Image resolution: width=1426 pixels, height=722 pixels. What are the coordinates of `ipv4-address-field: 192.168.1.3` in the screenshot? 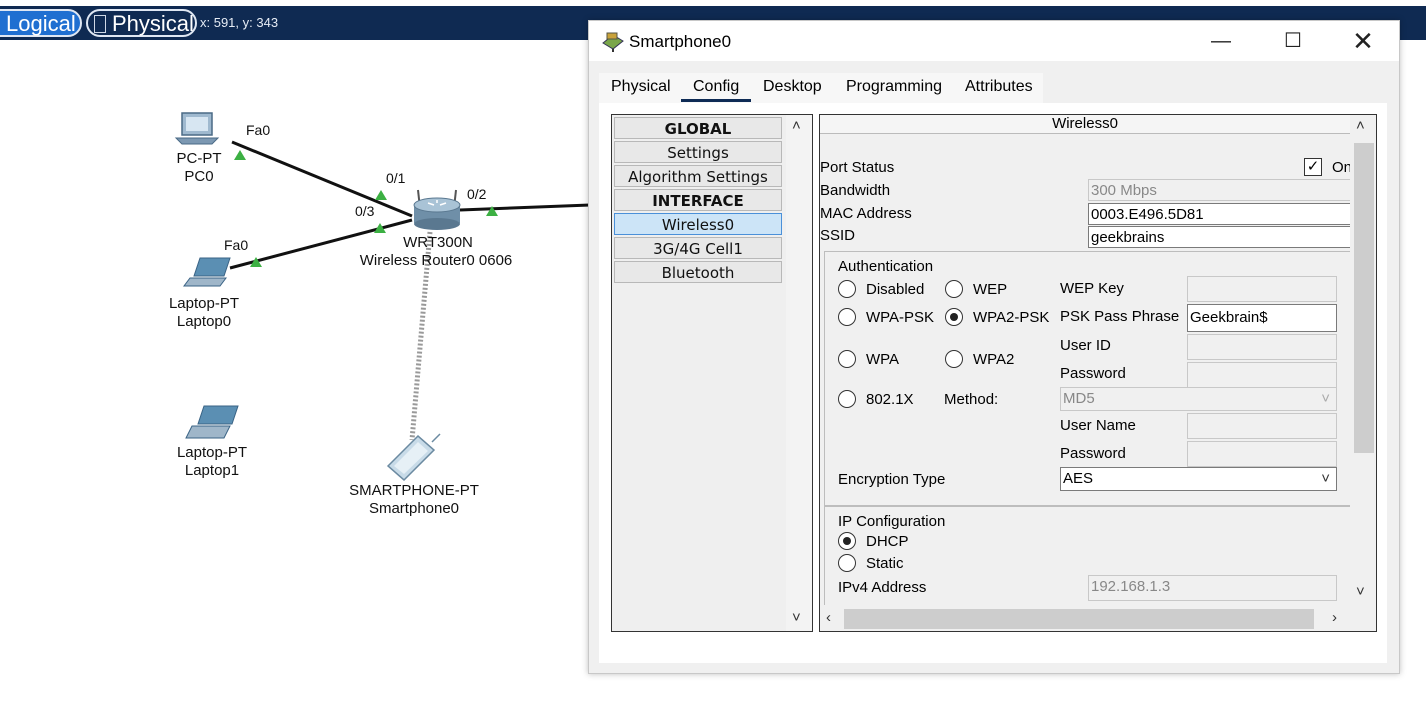 It's located at (1212, 588).